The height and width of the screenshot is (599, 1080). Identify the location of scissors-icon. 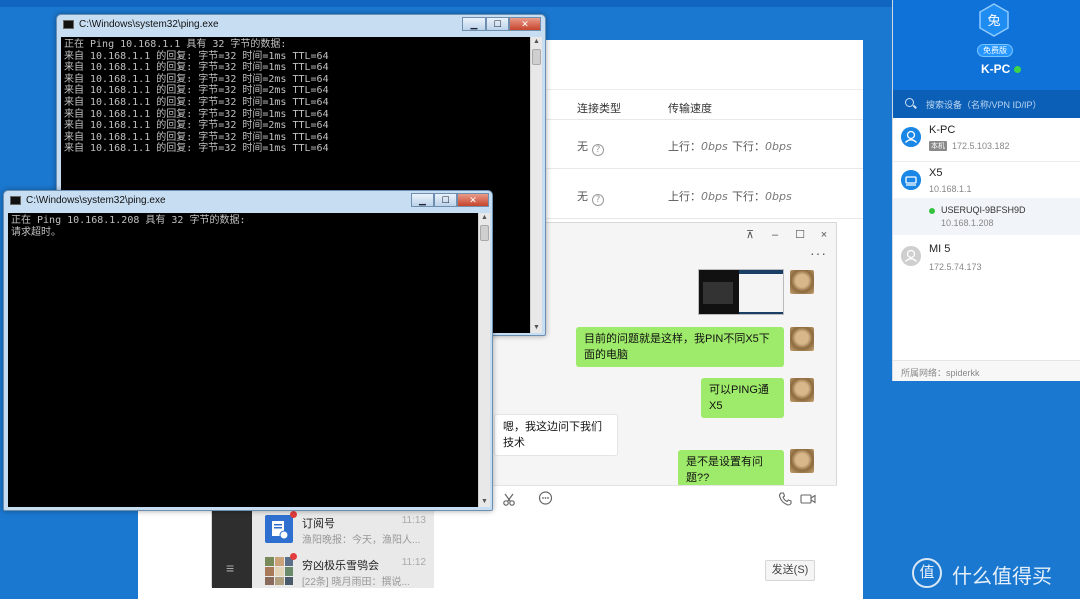
(510, 499).